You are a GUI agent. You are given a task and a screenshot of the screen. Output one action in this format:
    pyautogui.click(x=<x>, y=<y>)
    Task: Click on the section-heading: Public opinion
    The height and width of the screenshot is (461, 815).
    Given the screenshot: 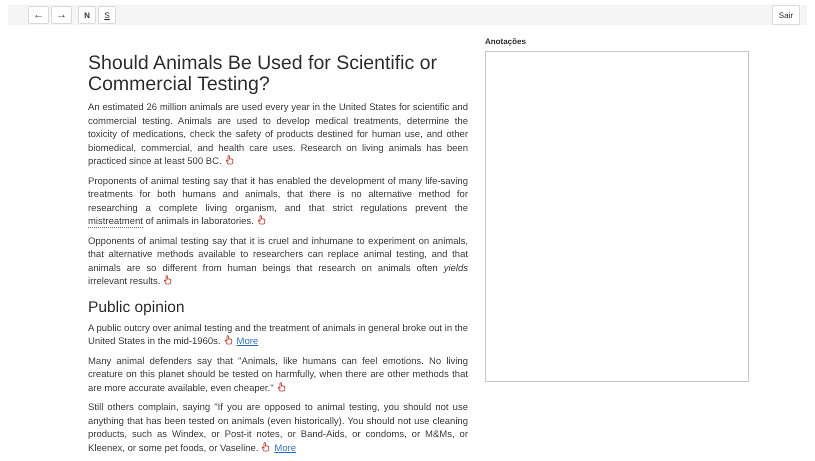 What is the action you would take?
    pyautogui.click(x=137, y=307)
    